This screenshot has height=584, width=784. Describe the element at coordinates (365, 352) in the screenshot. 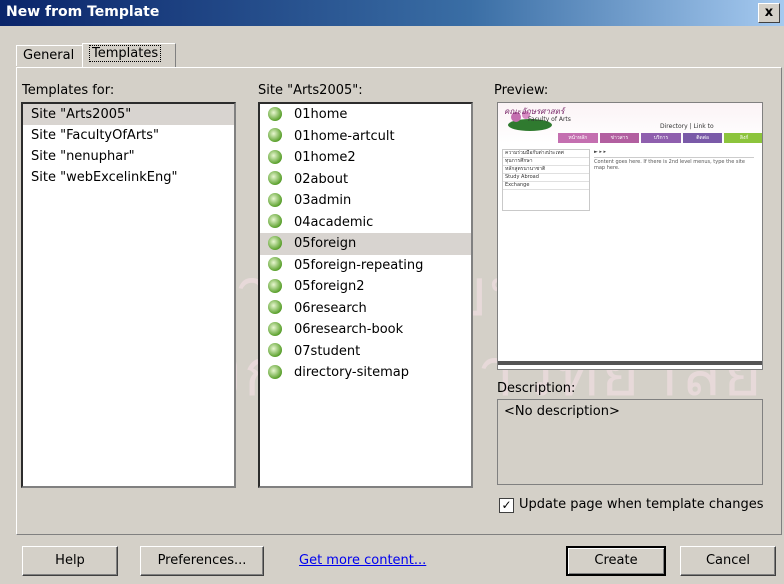

I see `template-list-item: 07student` at that location.